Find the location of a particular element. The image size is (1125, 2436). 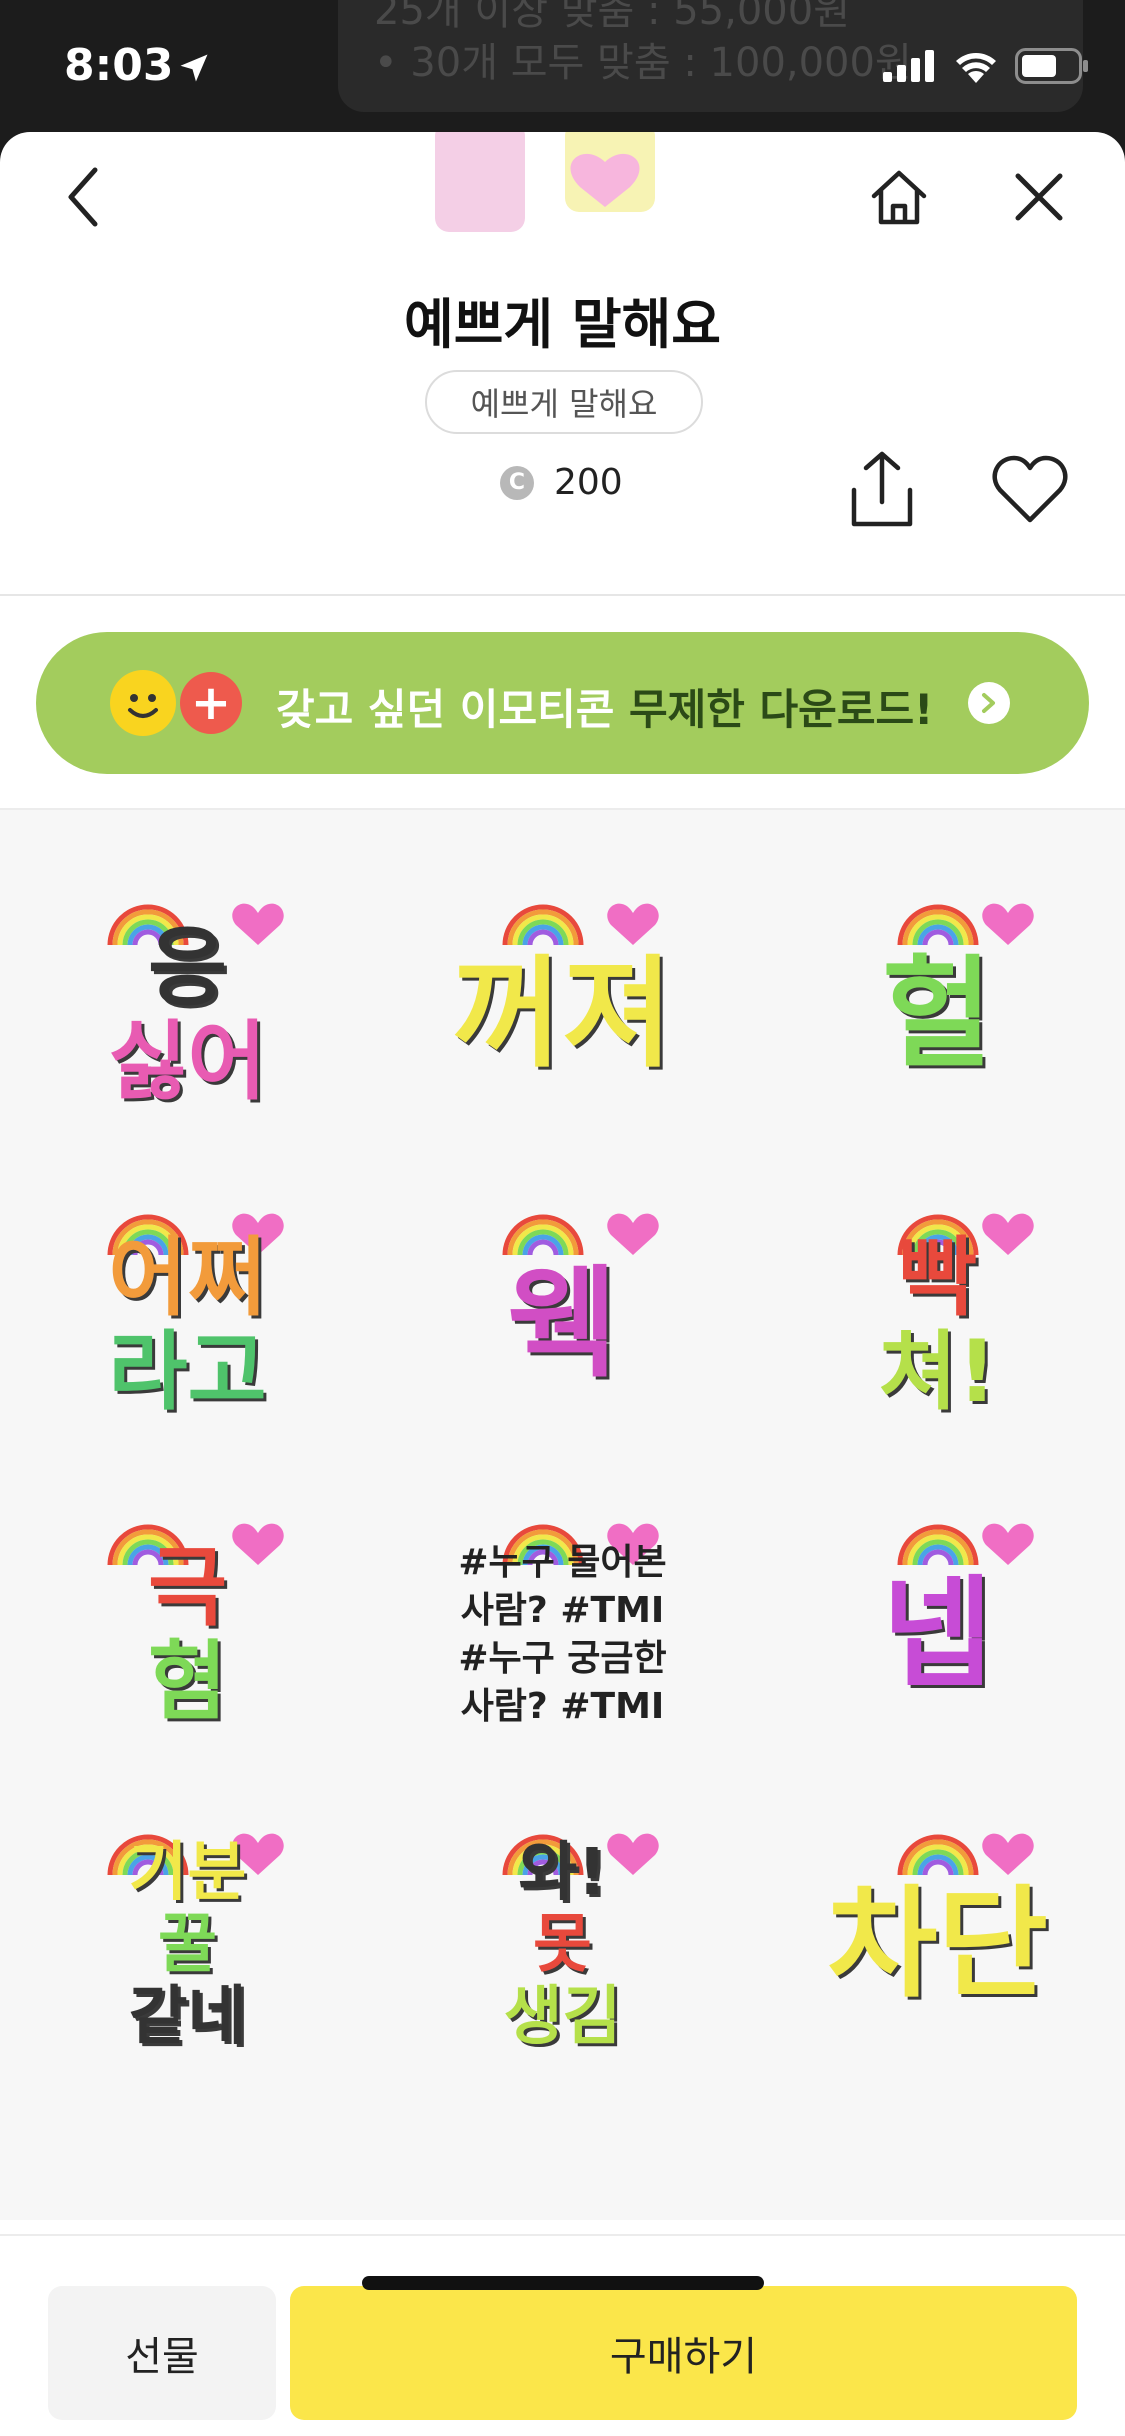

sticker-text: 꿀 is located at coordinates (187, 1945).